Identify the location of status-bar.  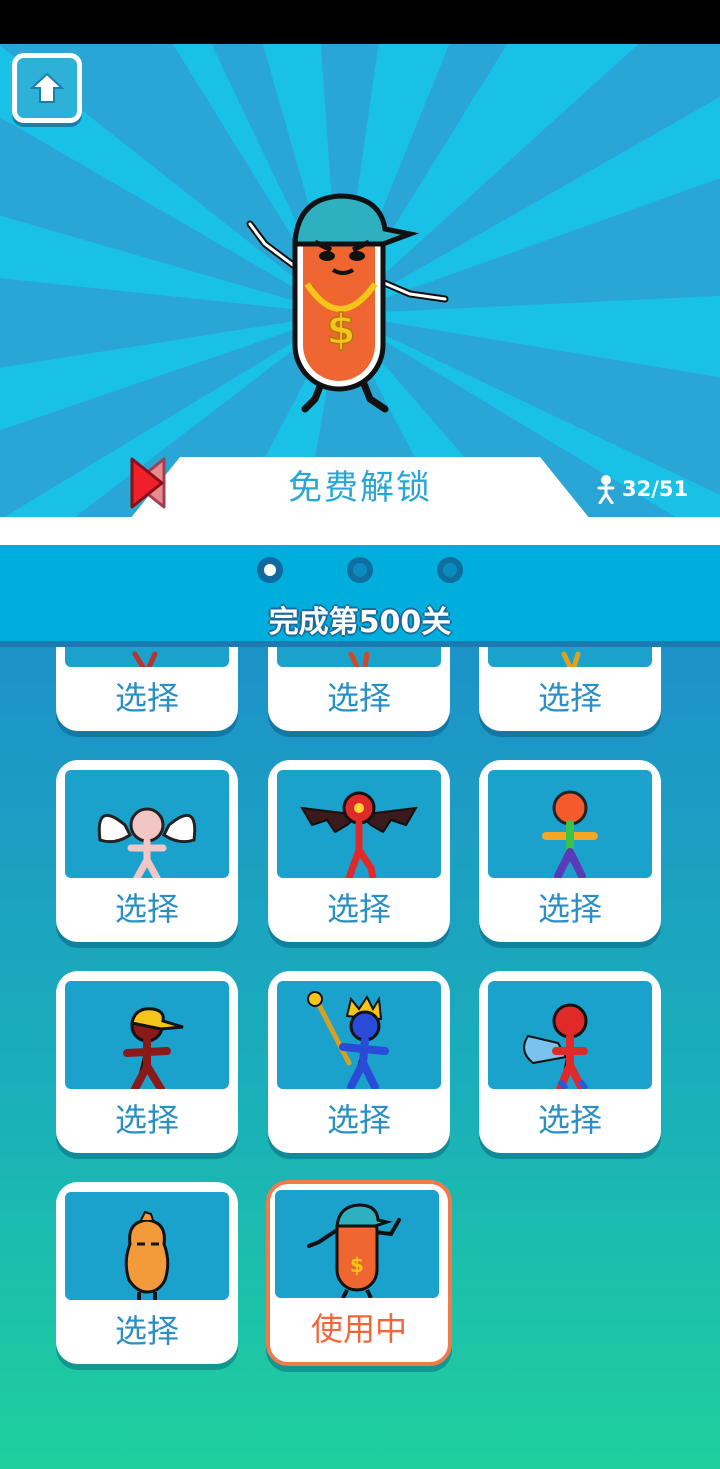
(360, 22).